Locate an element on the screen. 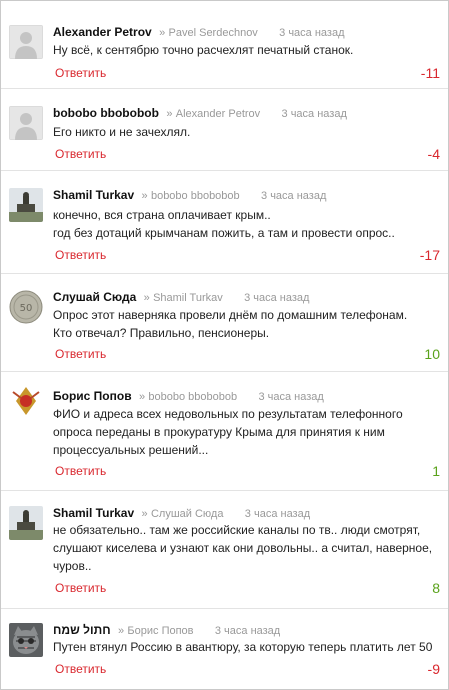  svg-text: 50 is located at coordinates (26, 308).